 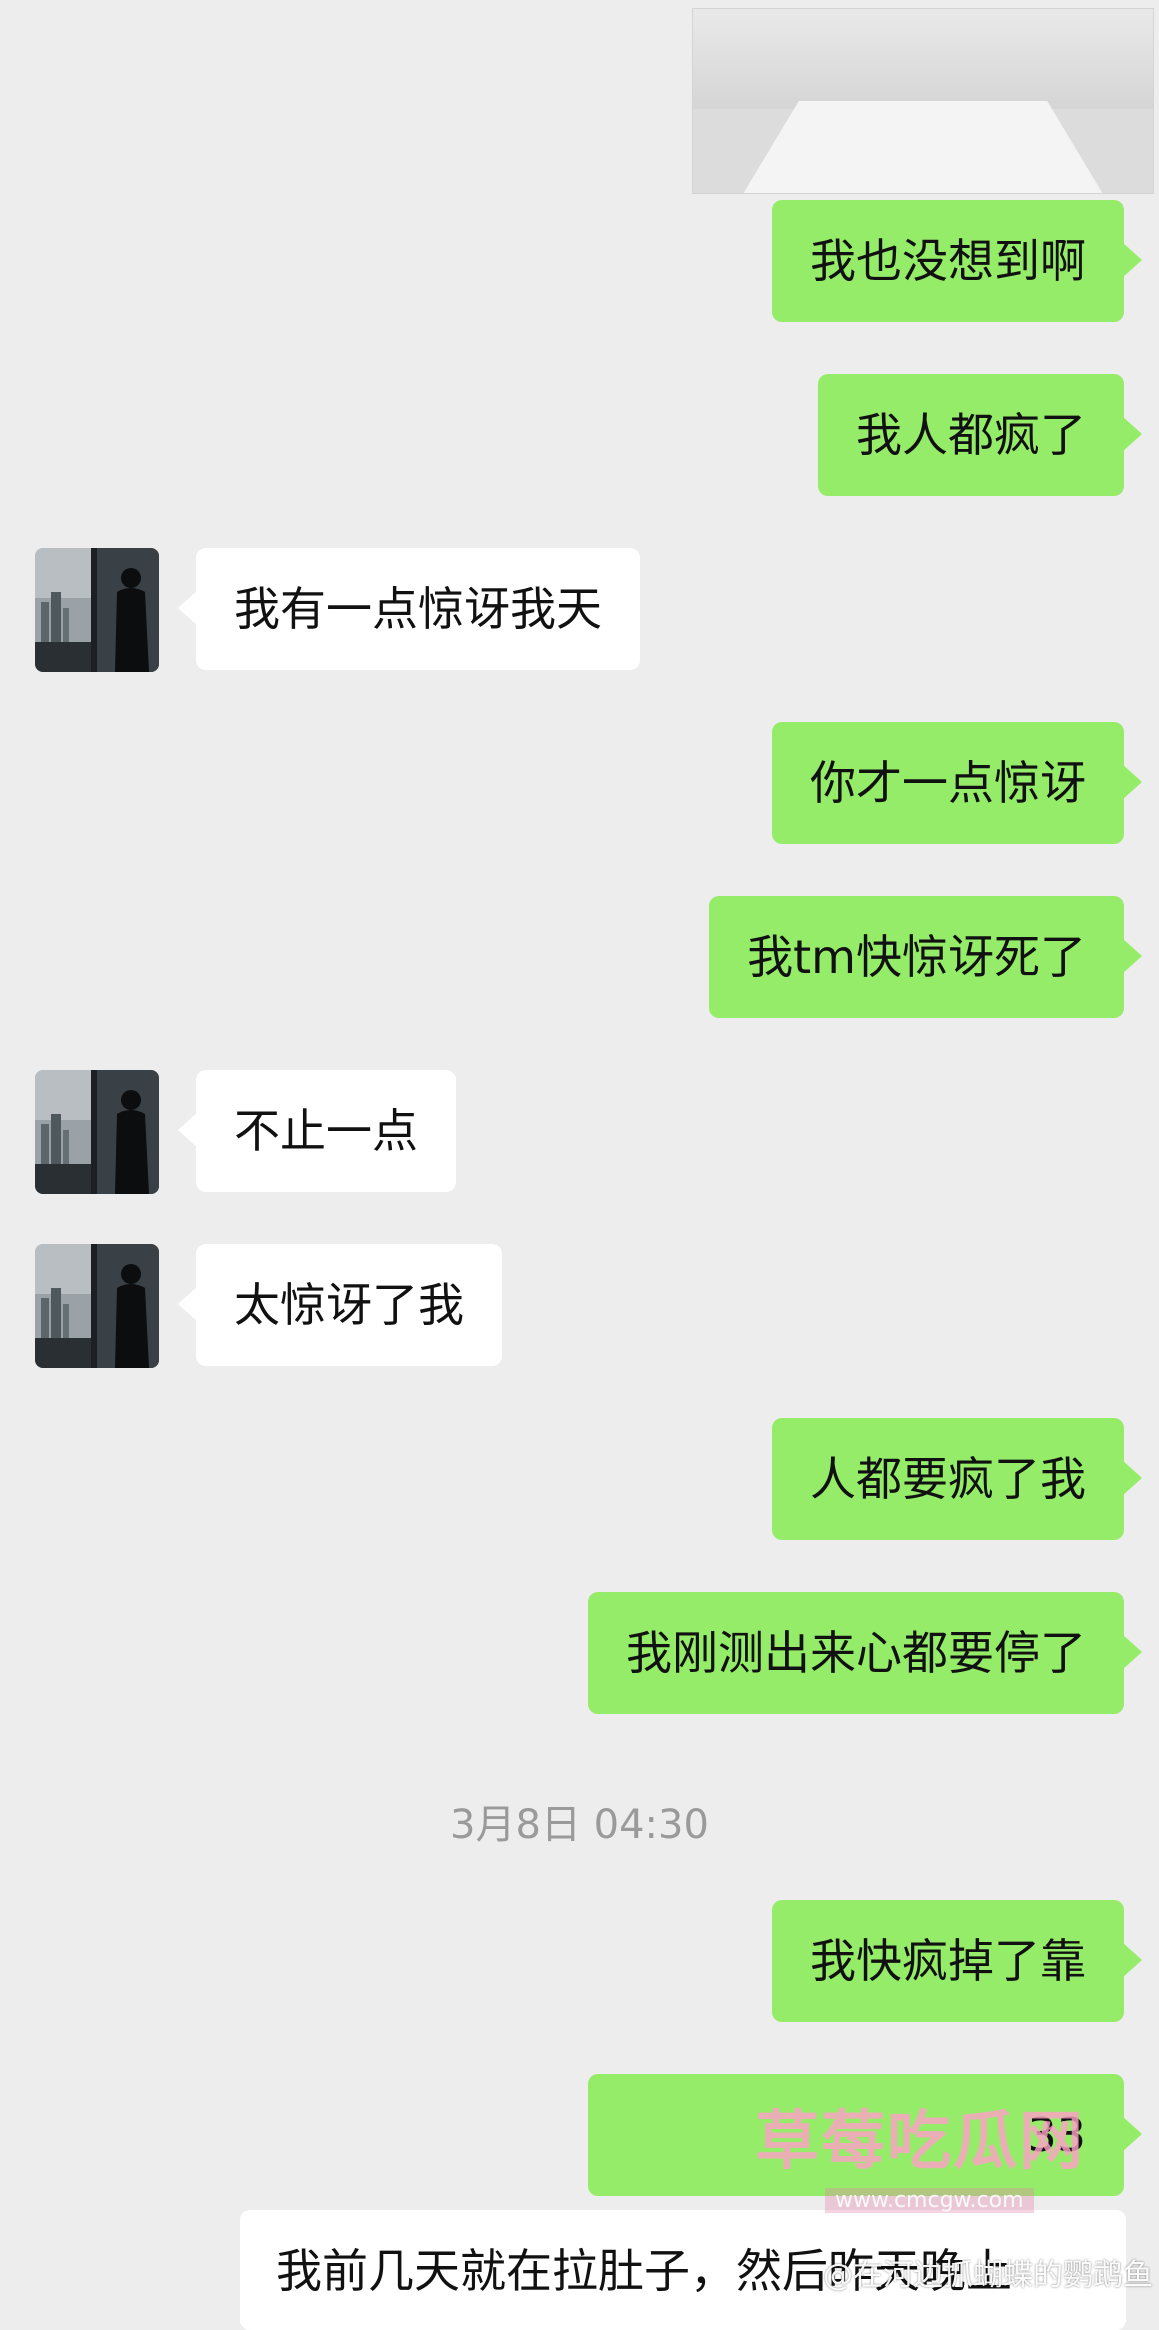 What do you see at coordinates (957, 783) in the screenshot?
I see `outgoing-bubble: 你才一点惊讶` at bounding box center [957, 783].